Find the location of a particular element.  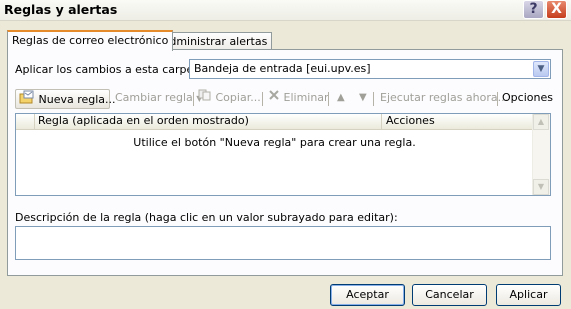

title-bar: Reglas y alertas ? X is located at coordinates (285, 10).